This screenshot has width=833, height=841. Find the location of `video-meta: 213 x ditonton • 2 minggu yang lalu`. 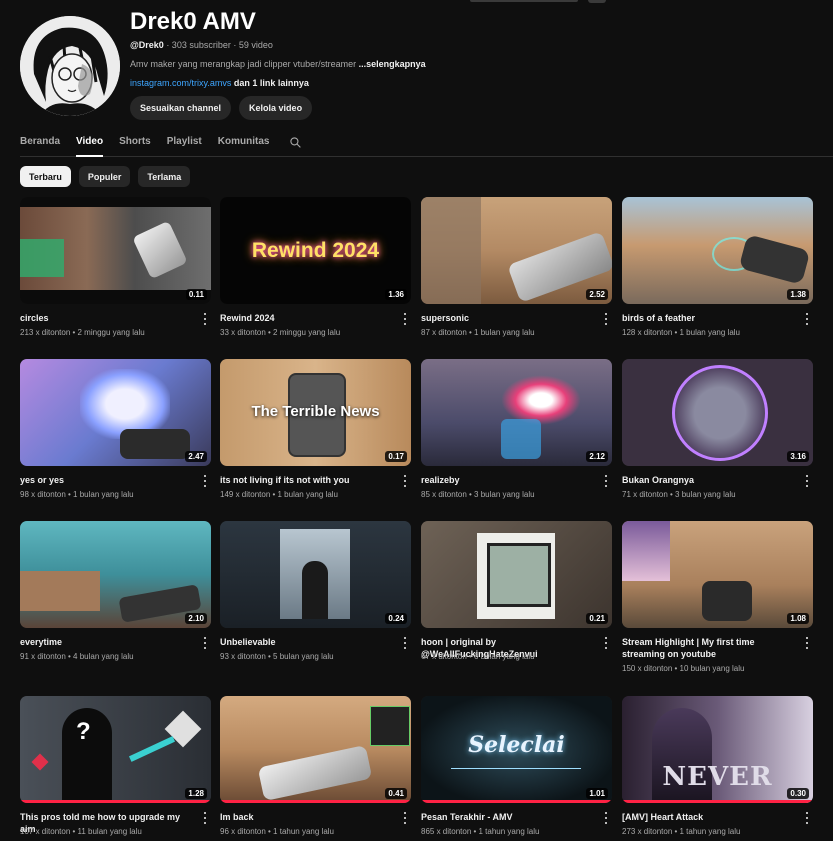

video-meta: 213 x ditonton • 2 minggu yang lalu is located at coordinates (82, 332).